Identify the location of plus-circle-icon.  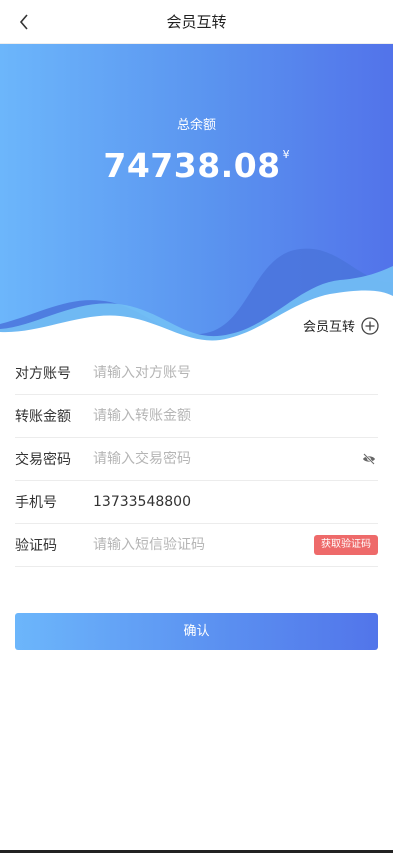
(370, 325).